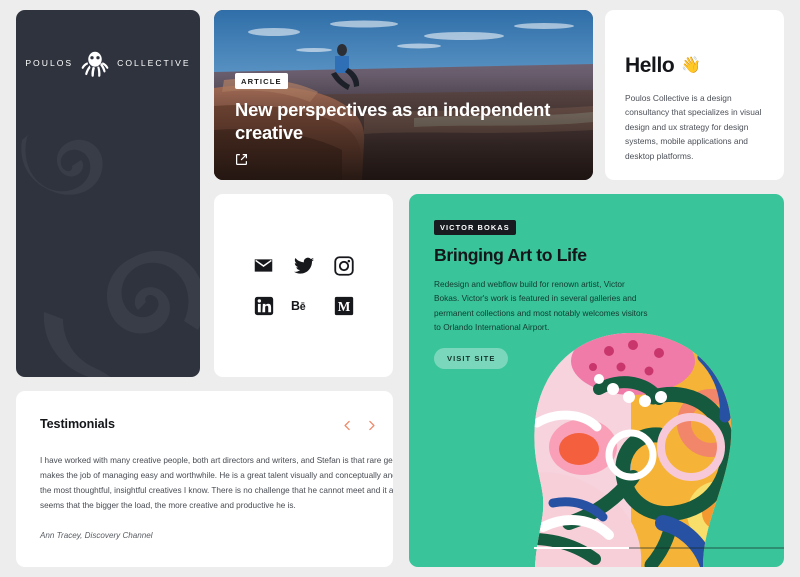 This screenshot has width=800, height=577. Describe the element at coordinates (264, 306) in the screenshot. I see `linkedin-icon` at that location.